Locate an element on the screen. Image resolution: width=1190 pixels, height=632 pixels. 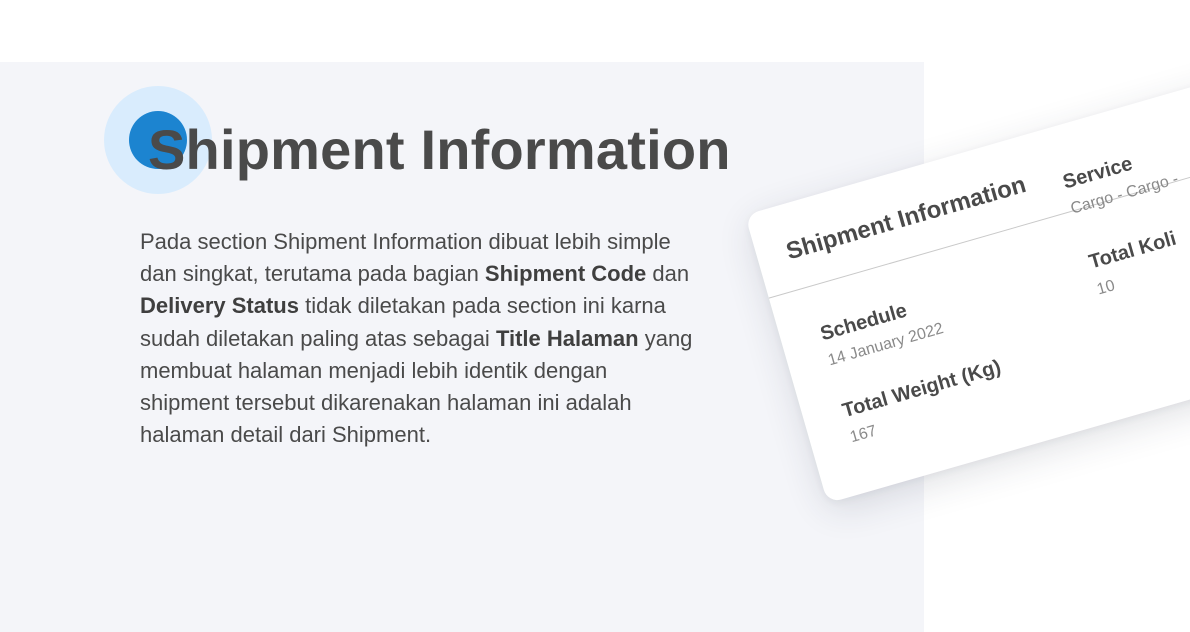
highlight-title-halaman: Title Halaman is located at coordinates (567, 338).